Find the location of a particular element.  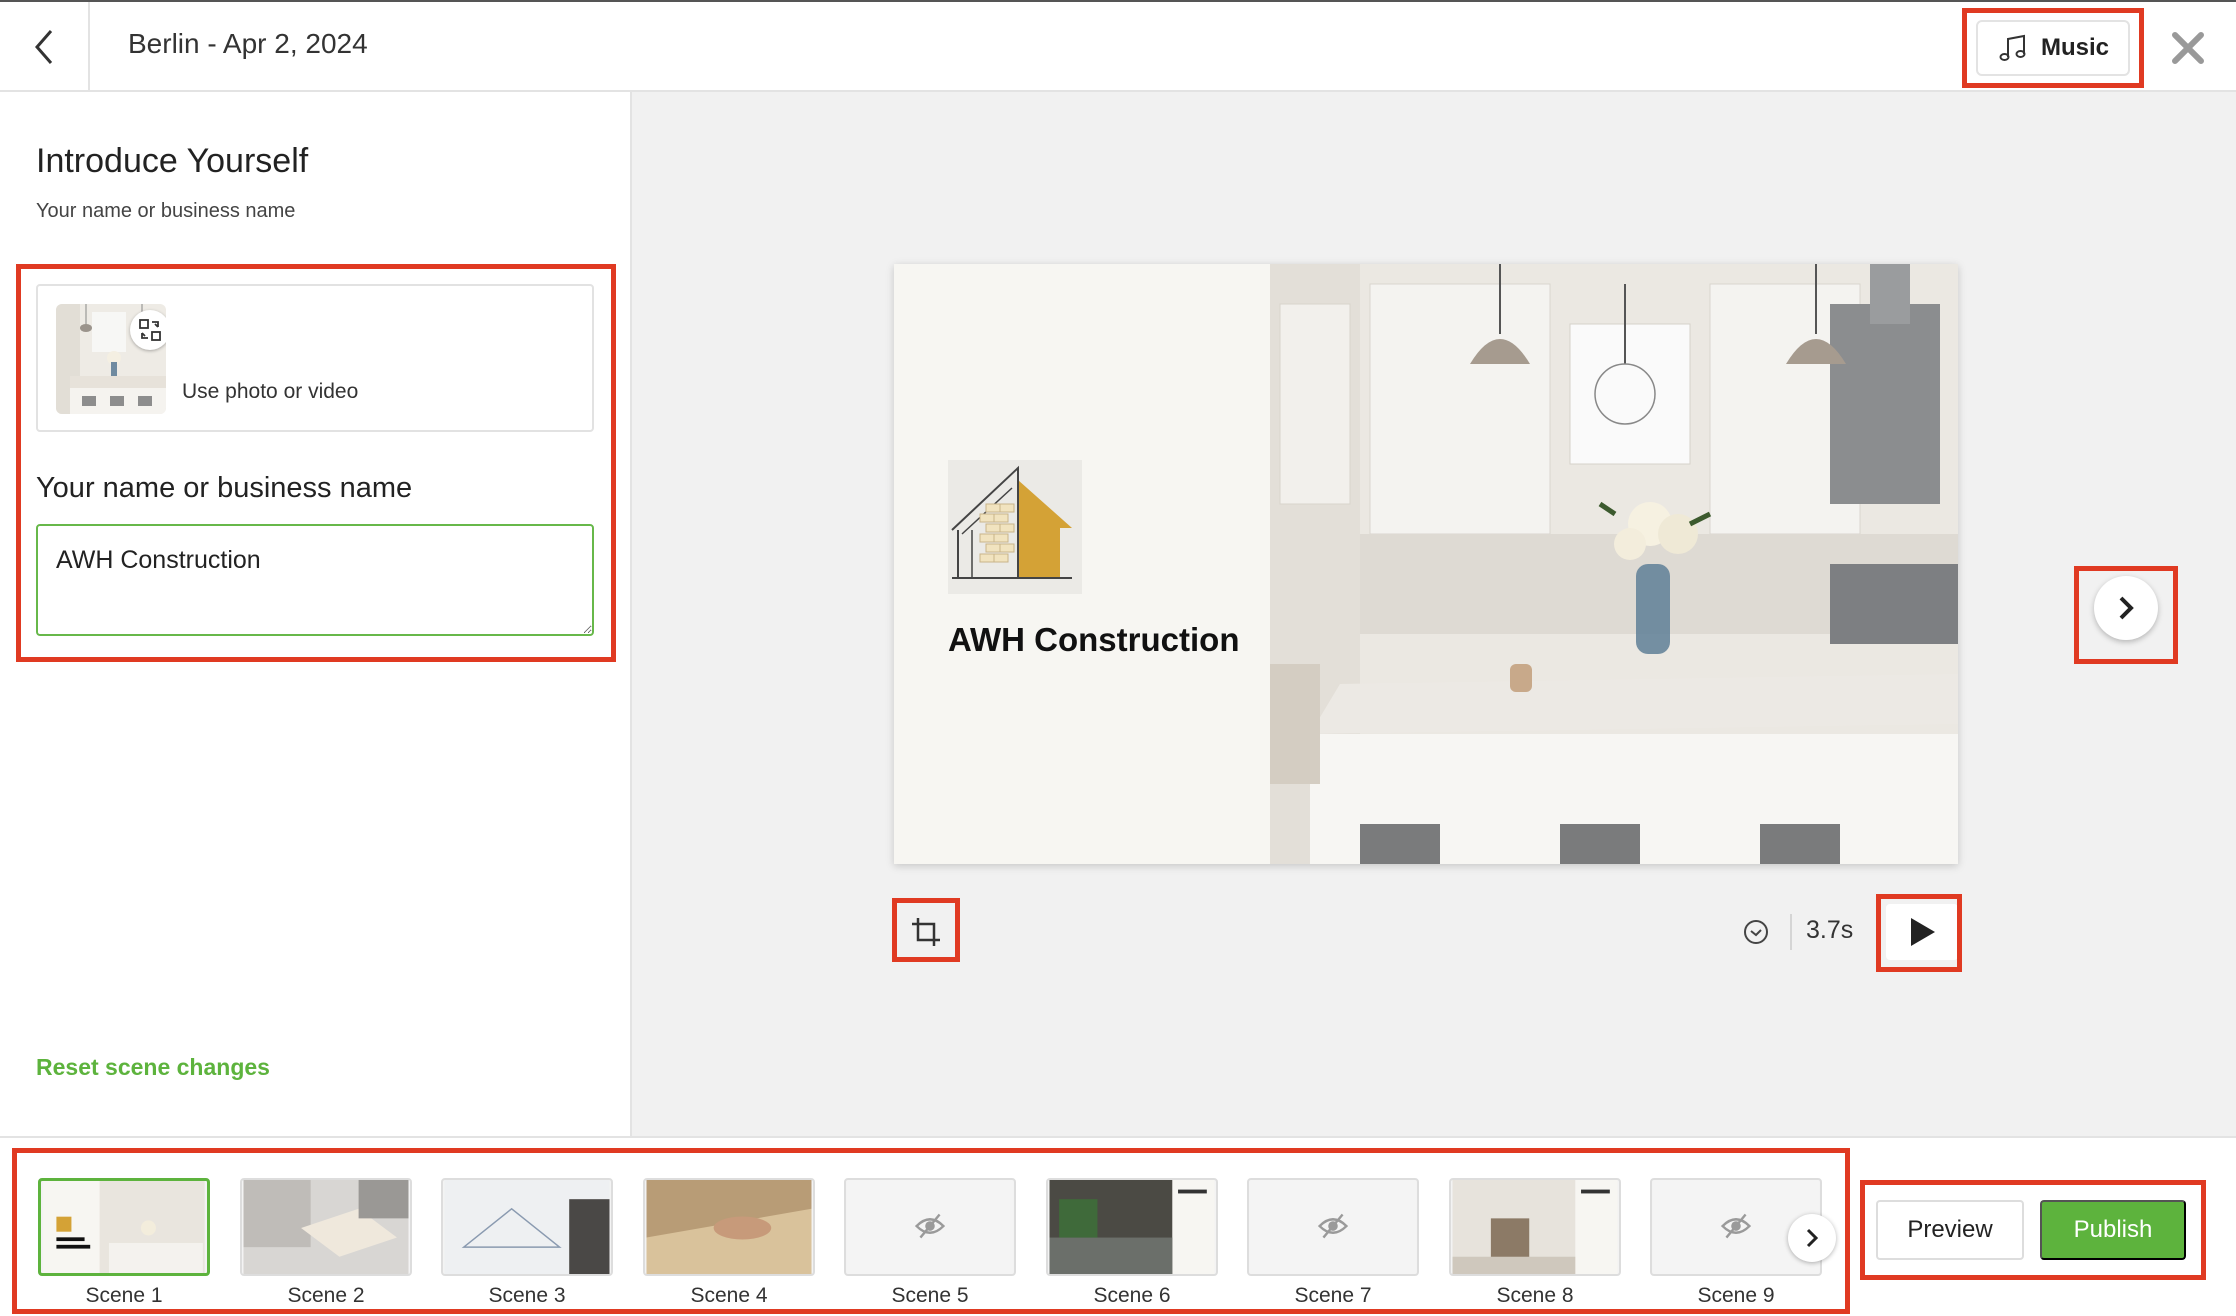

business-logo is located at coordinates (1015, 527).